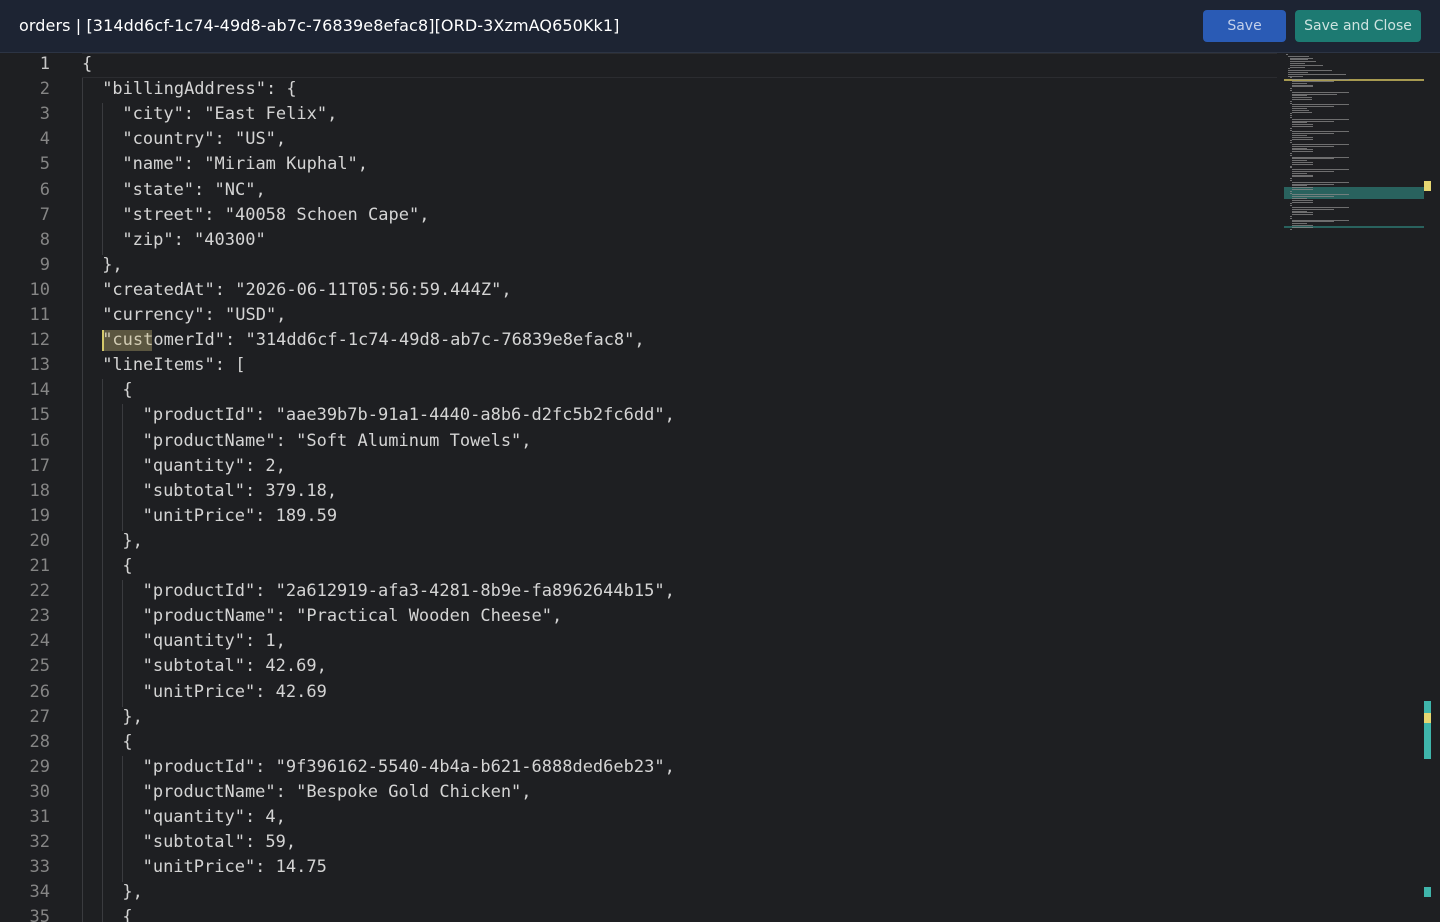 Image resolution: width=1440 pixels, height=922 pixels. I want to click on code-line: "currency": "USD",, so click(194, 315).